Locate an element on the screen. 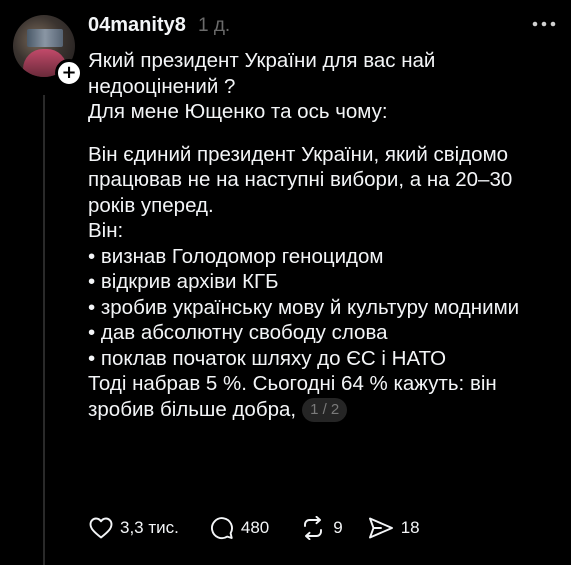 This screenshot has height=565, width=571. bullet-item: • дав абсолютну свободу слова is located at coordinates (238, 332).